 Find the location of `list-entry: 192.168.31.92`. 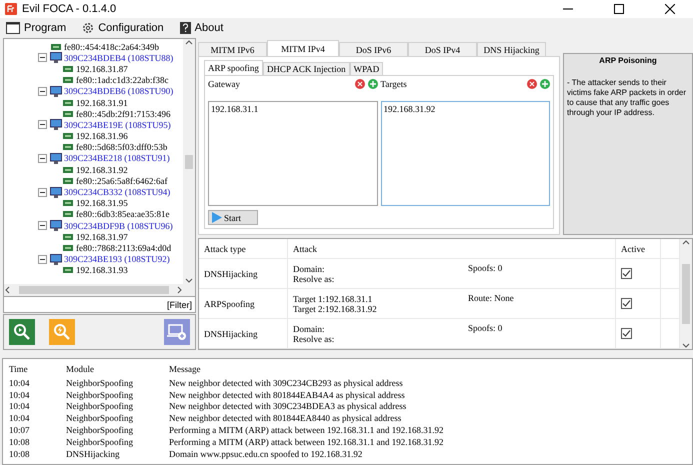

list-entry: 192.168.31.92 is located at coordinates (465, 109).